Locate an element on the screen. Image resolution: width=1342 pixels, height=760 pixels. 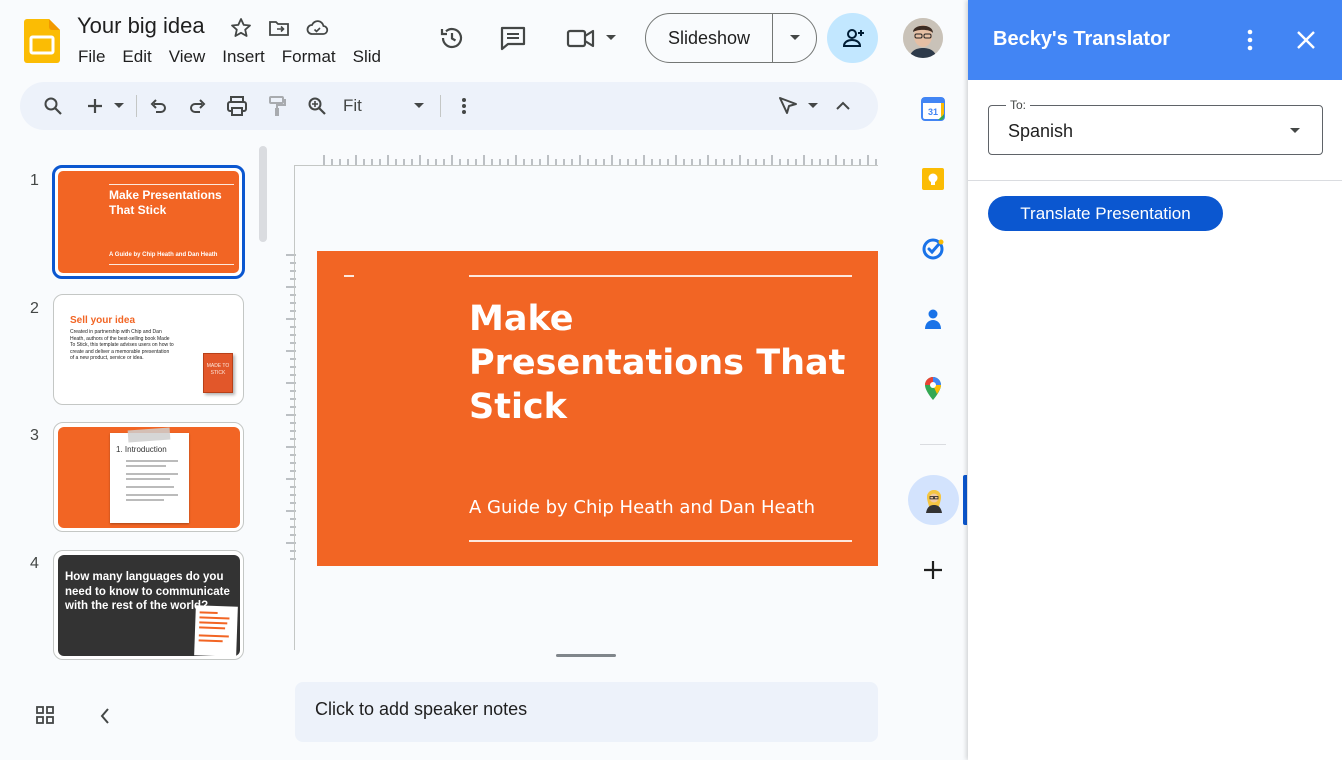
slideshow-group: Slideshow is located at coordinates (731, 38).